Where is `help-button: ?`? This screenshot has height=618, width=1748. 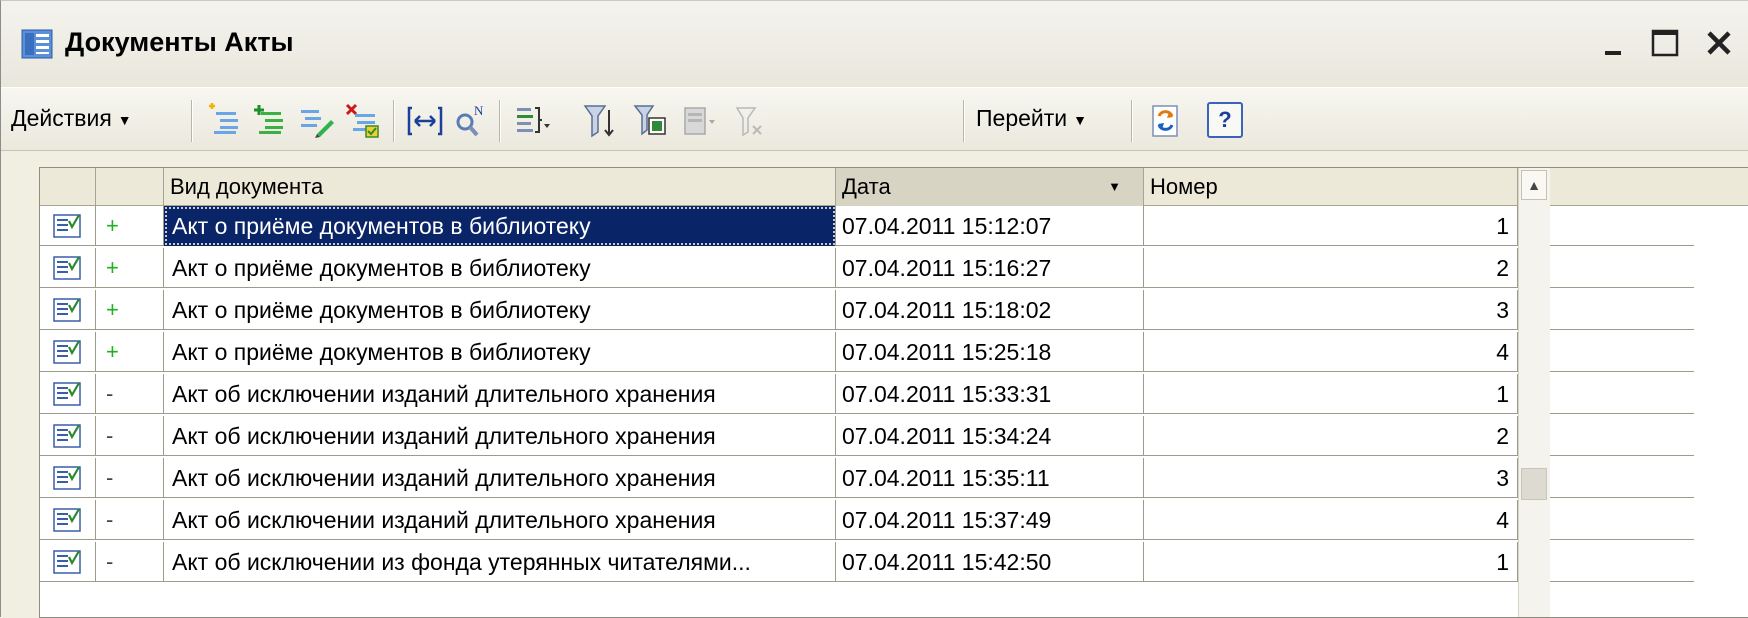 help-button: ? is located at coordinates (1225, 120).